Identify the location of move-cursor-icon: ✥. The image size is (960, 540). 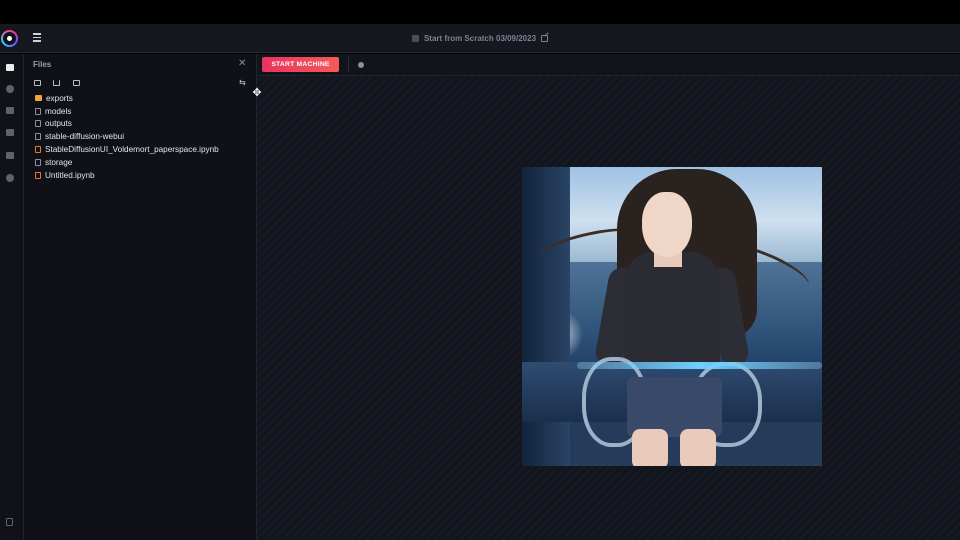
(257, 93).